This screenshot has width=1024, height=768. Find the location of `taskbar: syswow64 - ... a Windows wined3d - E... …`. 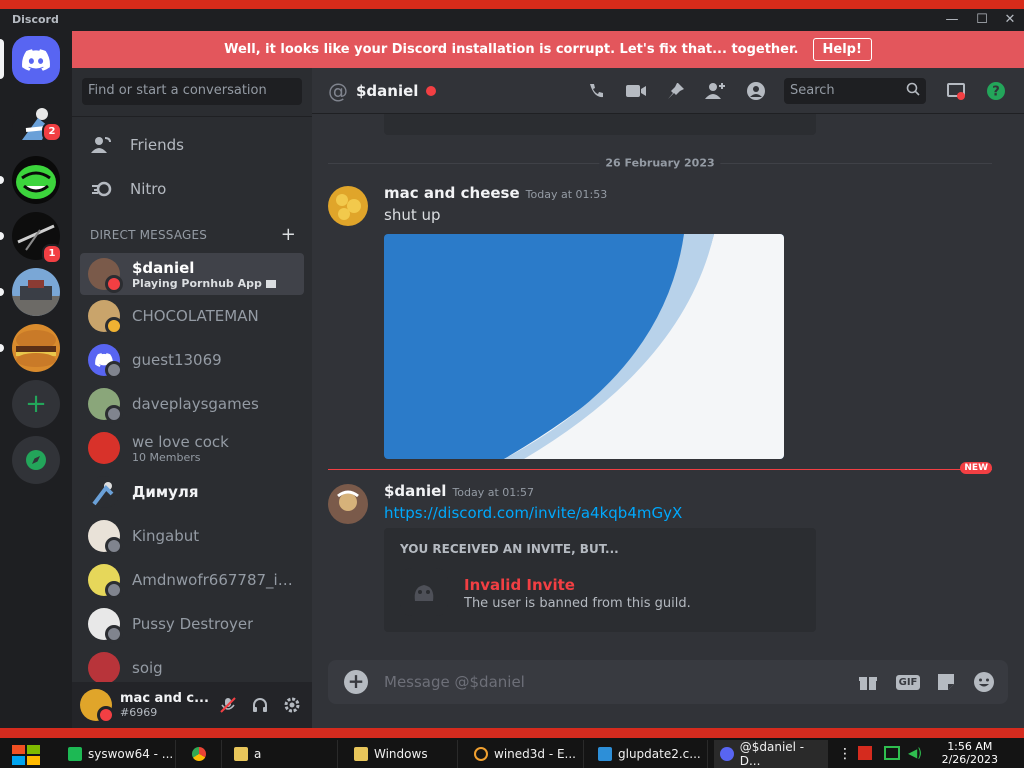

taskbar: syswow64 - ... a Windows wined3d - E... … is located at coordinates (512, 753).